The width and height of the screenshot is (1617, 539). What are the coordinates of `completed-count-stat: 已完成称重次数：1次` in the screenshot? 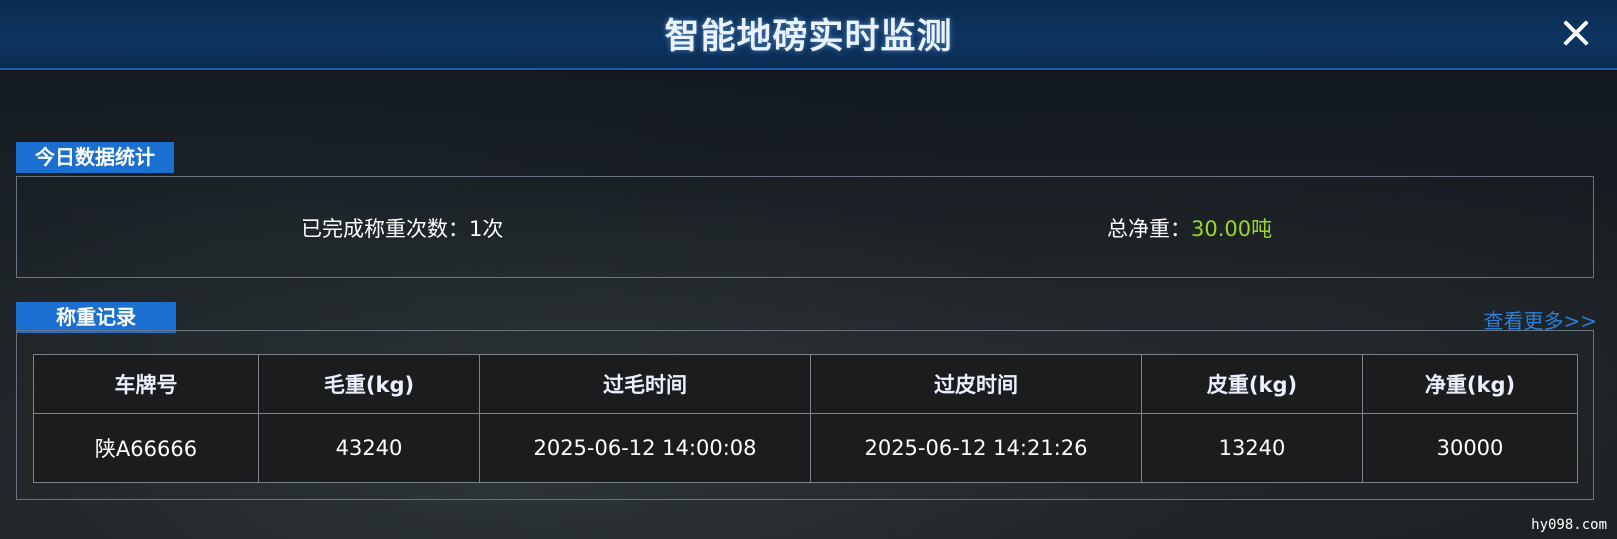 It's located at (402, 228).